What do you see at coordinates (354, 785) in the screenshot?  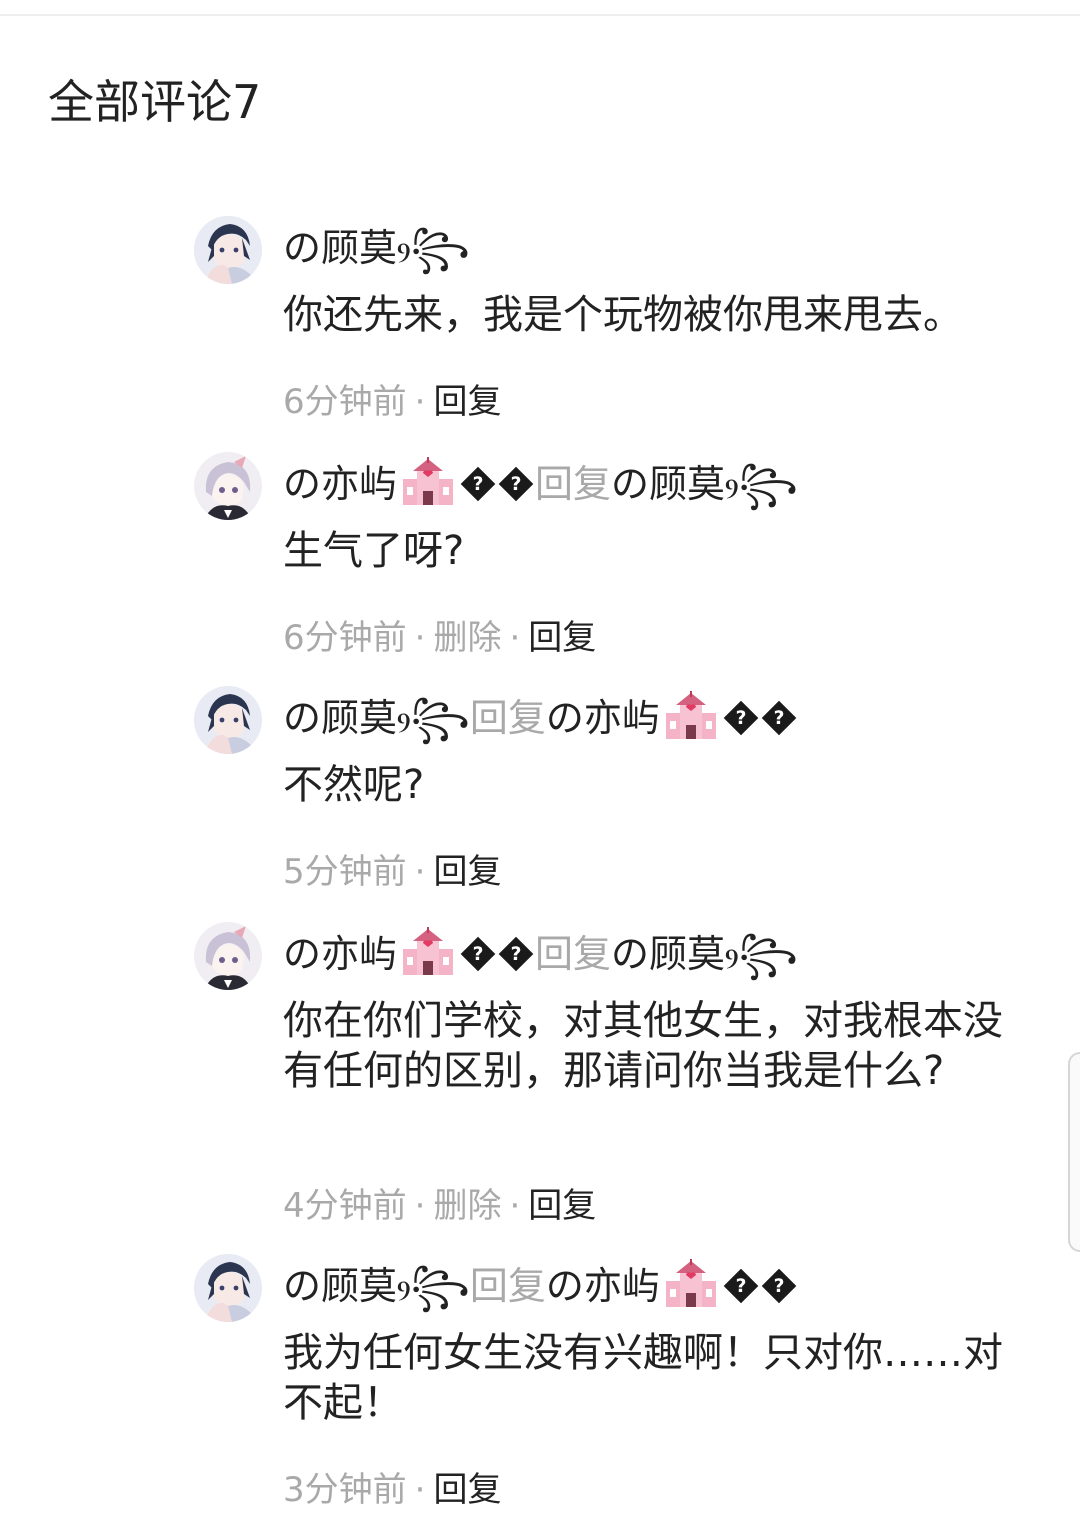 I see `comment-text: 不然呢?` at bounding box center [354, 785].